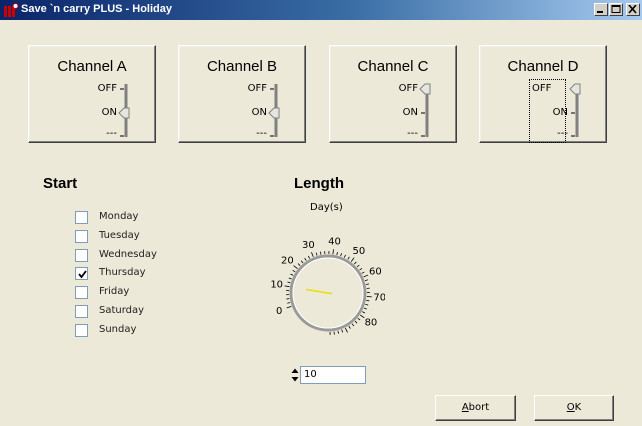  Describe the element at coordinates (279, 311) in the screenshot. I see `dial-tick-label: 0` at that location.